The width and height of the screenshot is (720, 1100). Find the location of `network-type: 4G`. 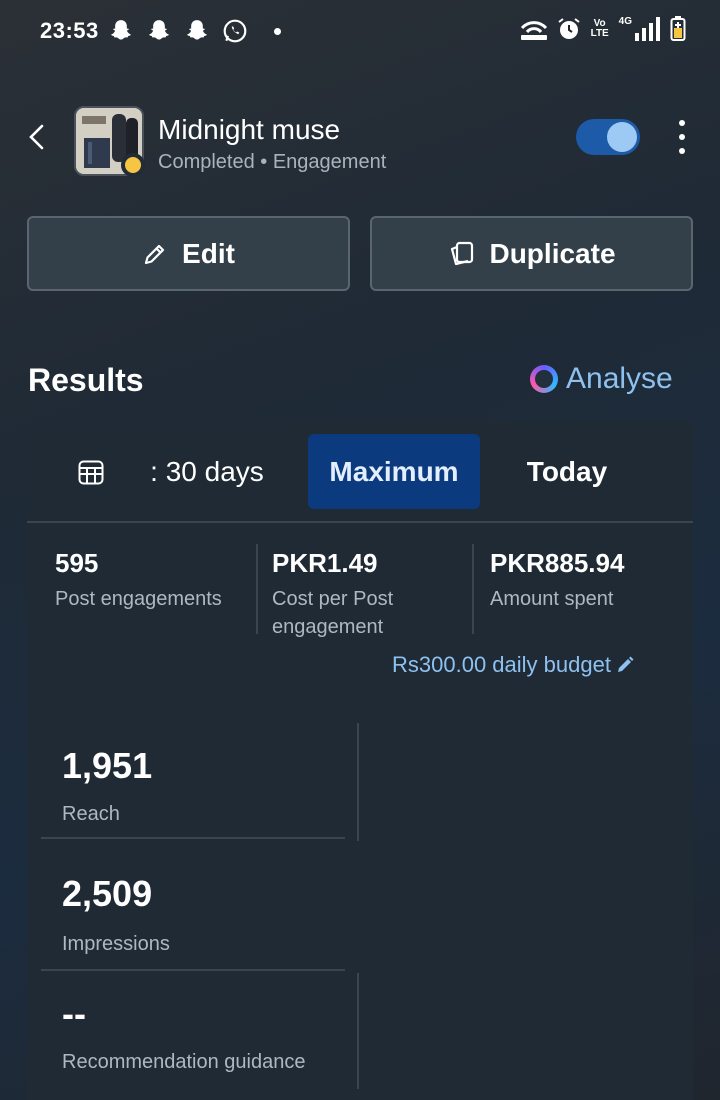

network-type: 4G is located at coordinates (625, 21).